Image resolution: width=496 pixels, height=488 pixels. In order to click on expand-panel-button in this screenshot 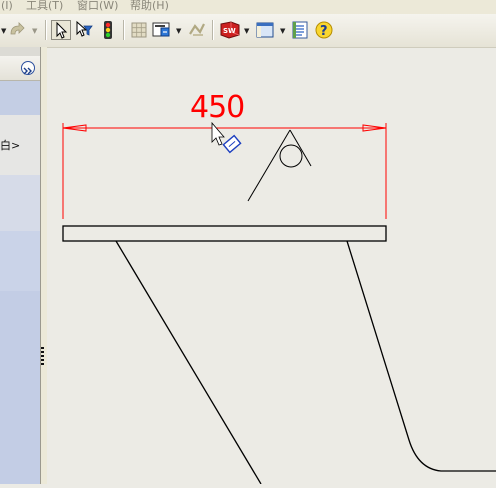, I will do `click(28, 68)`.